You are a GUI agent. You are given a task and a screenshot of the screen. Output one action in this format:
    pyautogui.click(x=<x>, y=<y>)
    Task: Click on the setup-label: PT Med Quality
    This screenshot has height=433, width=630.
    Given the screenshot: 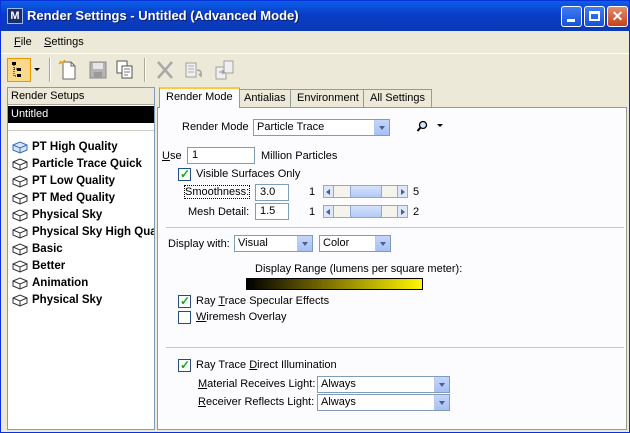 What is the action you would take?
    pyautogui.click(x=74, y=198)
    